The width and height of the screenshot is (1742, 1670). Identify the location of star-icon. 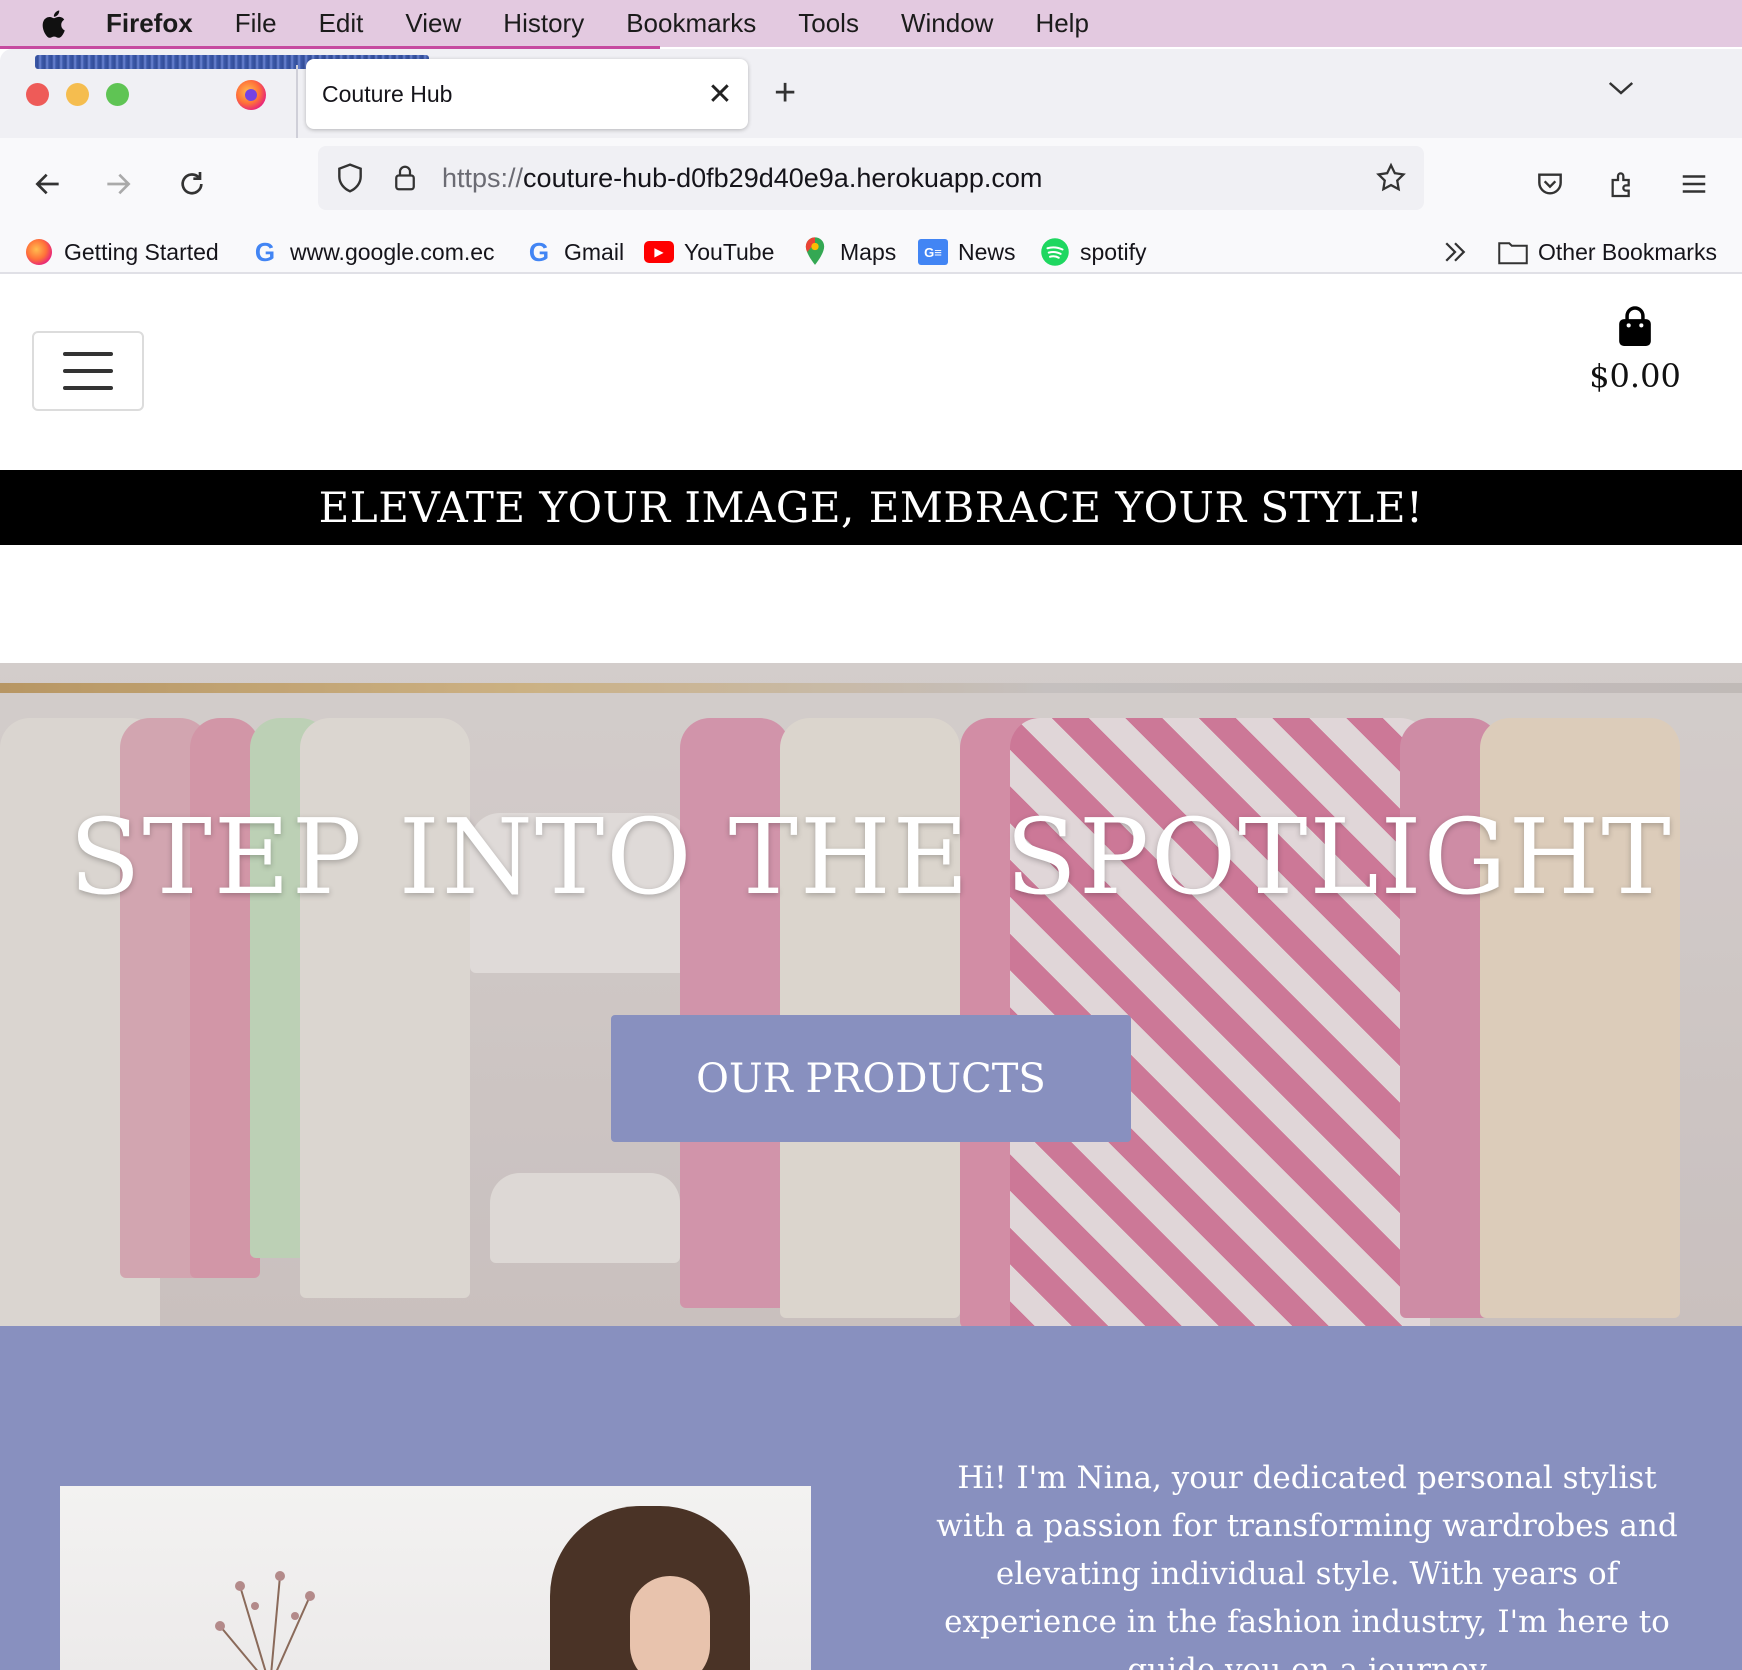
(1391, 178).